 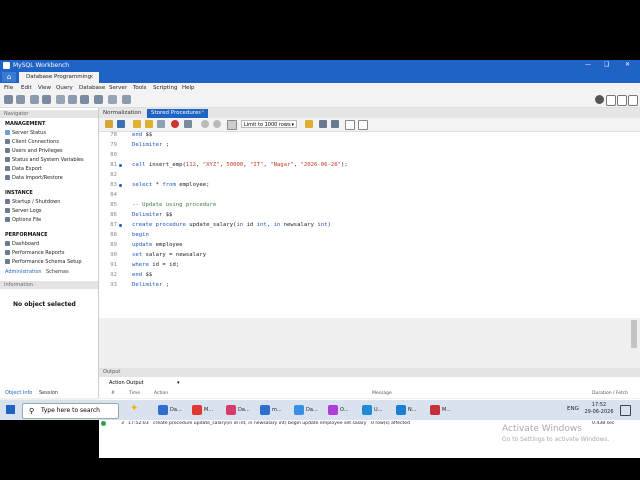 What do you see at coordinates (201, 112) in the screenshot?
I see `close-editor-tab-icon: ×` at bounding box center [201, 112].